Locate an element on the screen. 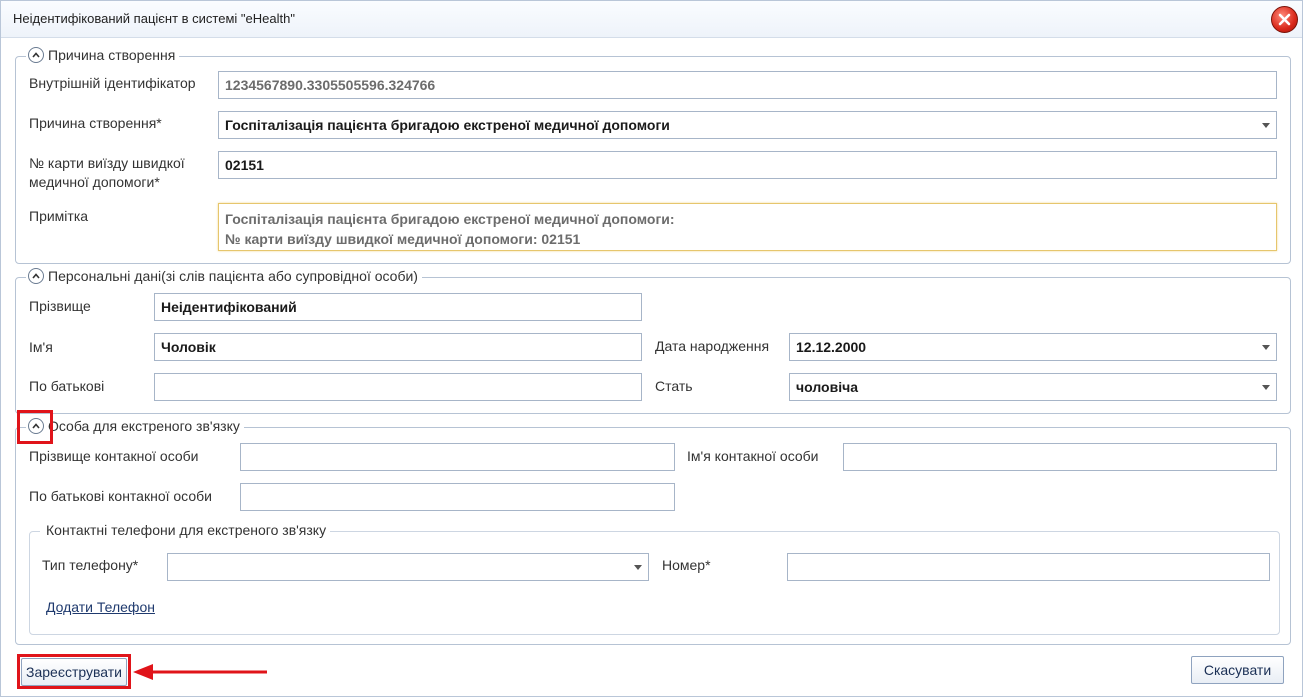 The width and height of the screenshot is (1303, 697). name-label: Ім'я is located at coordinates (41, 347).